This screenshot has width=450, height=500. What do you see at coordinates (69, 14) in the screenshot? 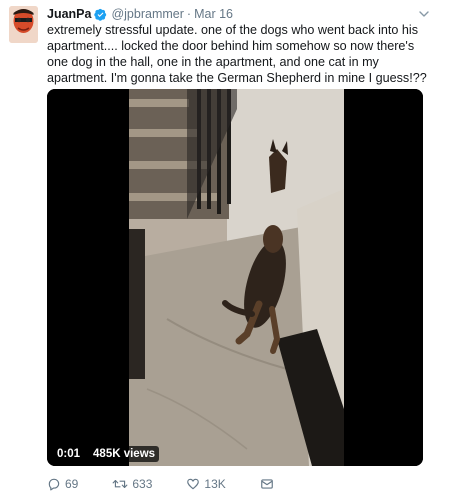
I see `author-name: JuanPa` at bounding box center [69, 14].